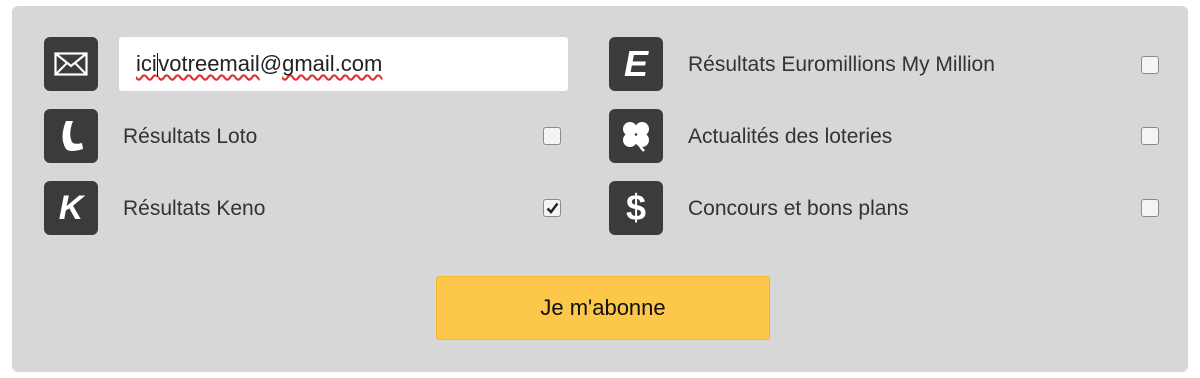 Image resolution: width=1200 pixels, height=378 pixels. I want to click on email-text: @, so click(271, 63).